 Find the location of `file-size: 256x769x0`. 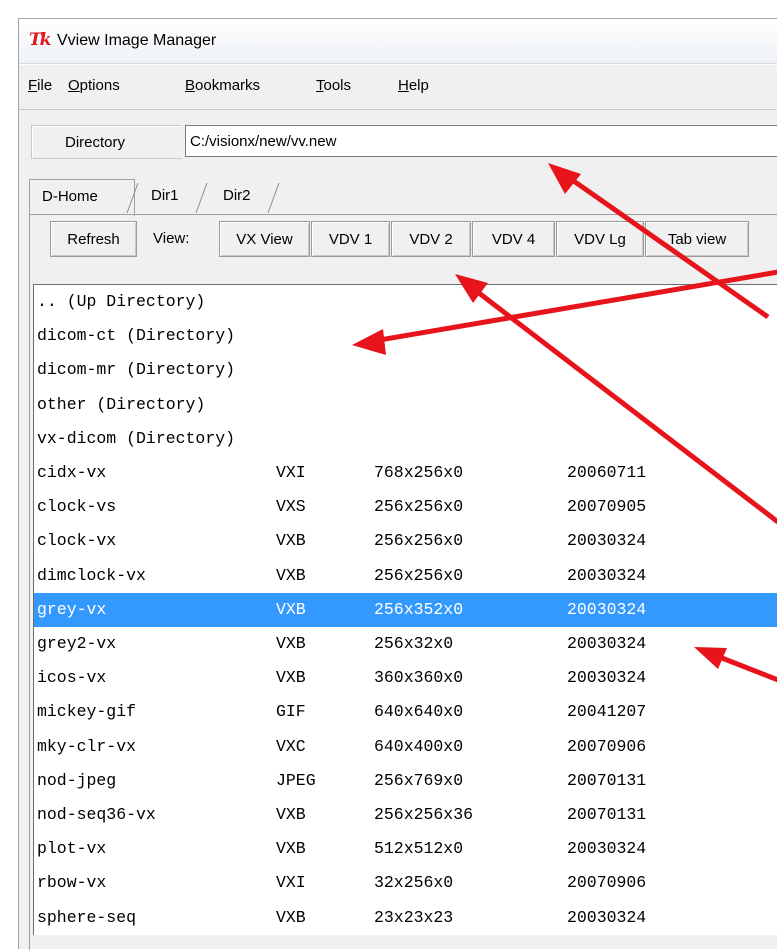

file-size: 256x769x0 is located at coordinates (419, 780).